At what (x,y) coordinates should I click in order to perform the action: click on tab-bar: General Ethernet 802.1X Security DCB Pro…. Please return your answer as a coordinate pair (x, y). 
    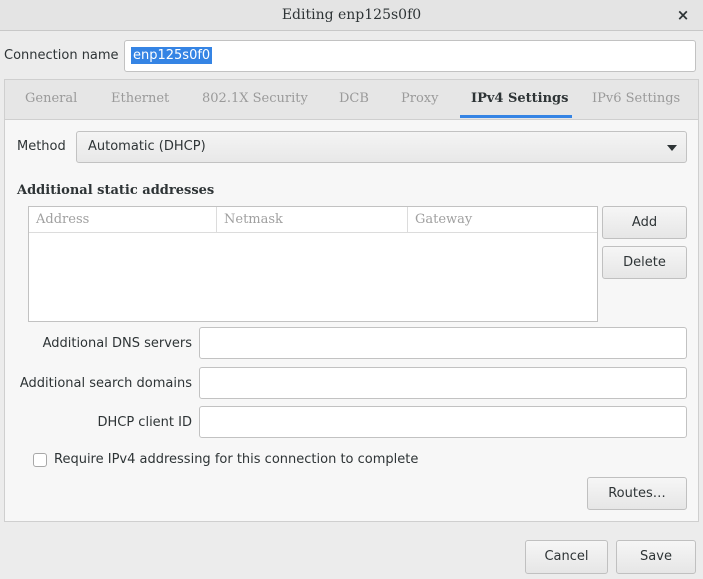
    Looking at the image, I should click on (351, 99).